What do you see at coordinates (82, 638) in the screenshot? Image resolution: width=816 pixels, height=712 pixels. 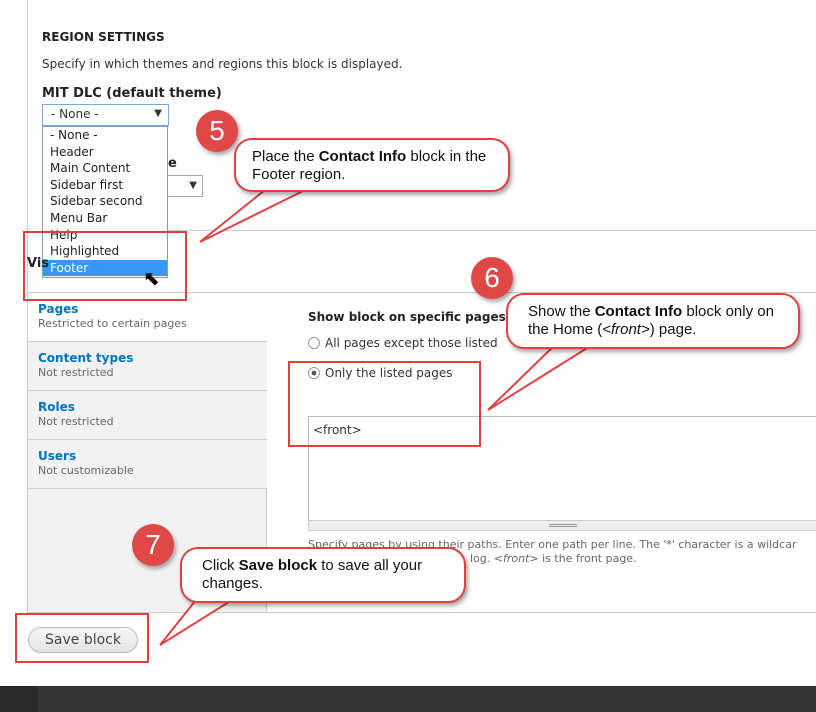 I see `highlight-box-save` at bounding box center [82, 638].